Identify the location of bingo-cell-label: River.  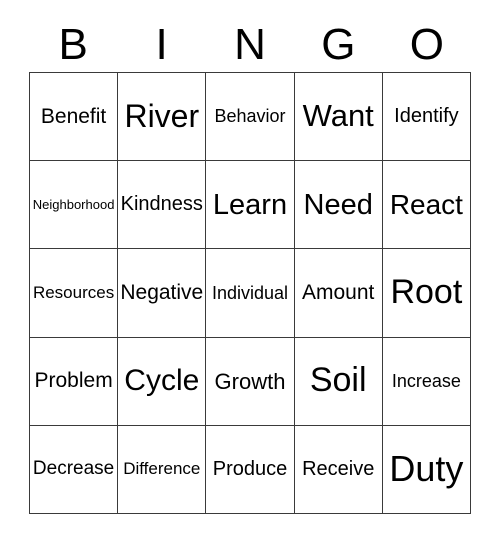
(162, 115).